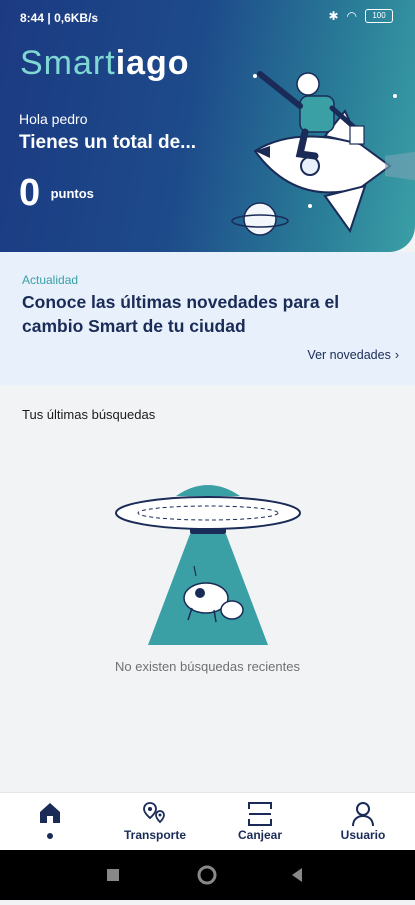 The height and width of the screenshot is (905, 415). What do you see at coordinates (323, 153) in the screenshot?
I see `rocket-illustration` at bounding box center [323, 153].